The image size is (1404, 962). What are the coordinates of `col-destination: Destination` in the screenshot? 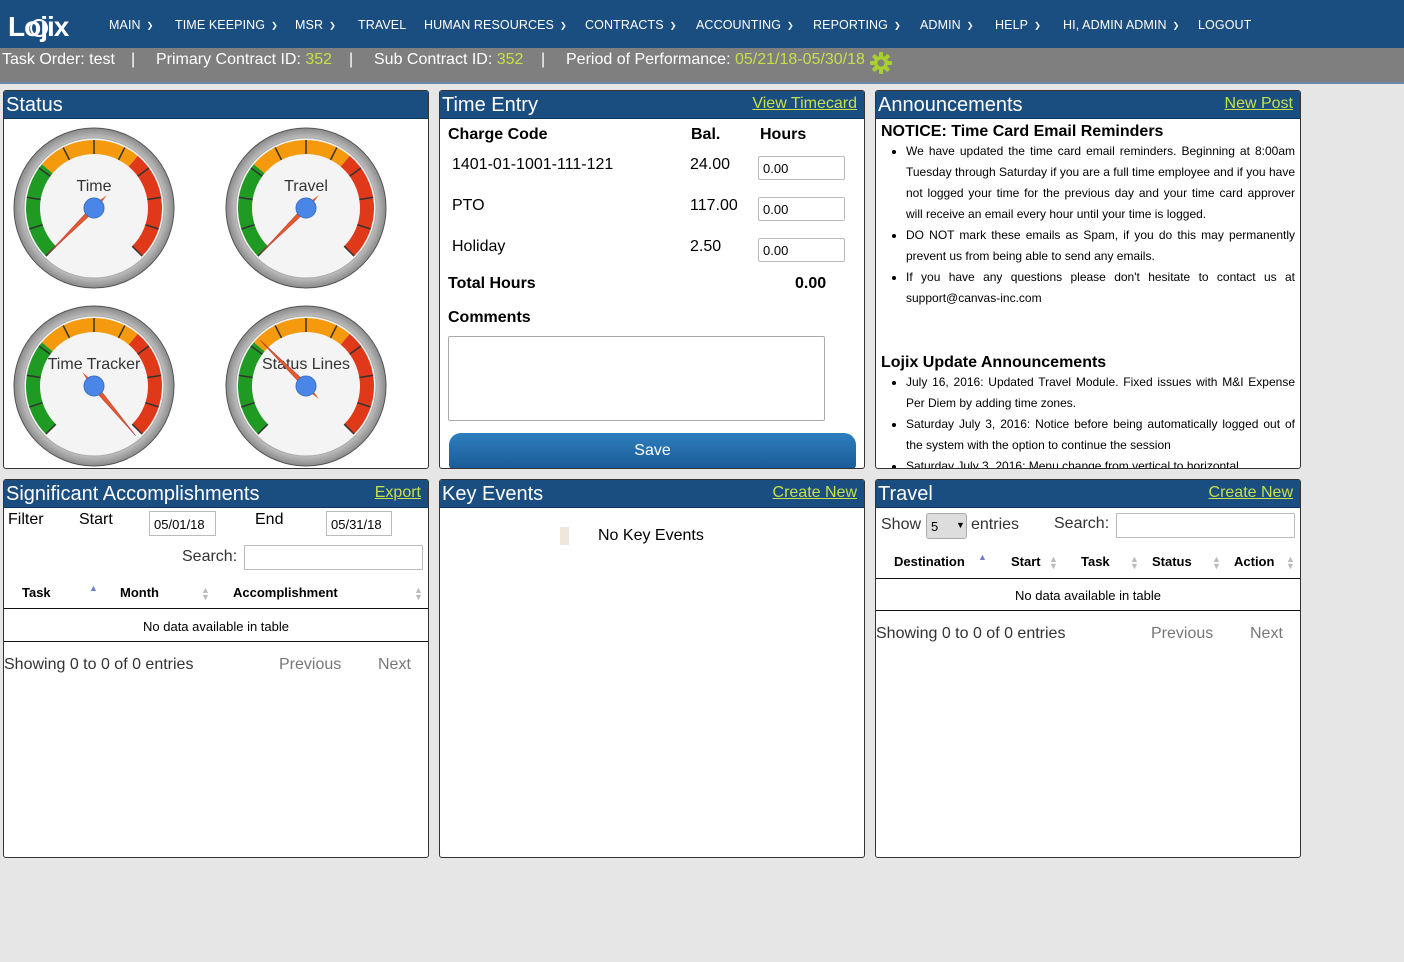 It's located at (929, 561).